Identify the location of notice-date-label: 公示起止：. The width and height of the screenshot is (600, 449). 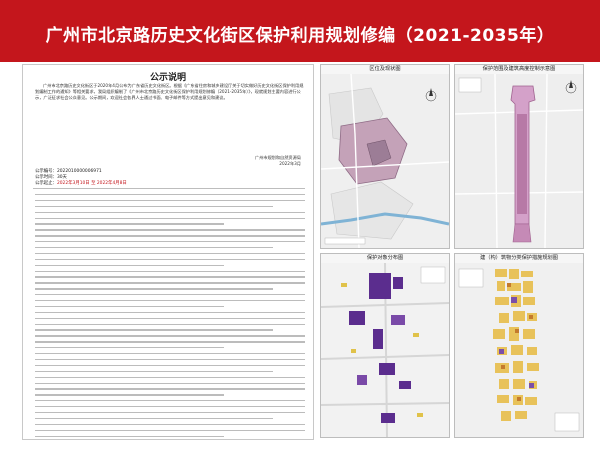
(46, 183).